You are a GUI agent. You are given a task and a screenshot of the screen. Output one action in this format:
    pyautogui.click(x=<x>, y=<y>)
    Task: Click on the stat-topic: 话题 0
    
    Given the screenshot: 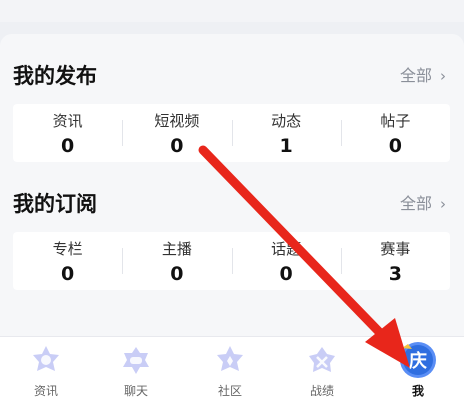 What is the action you would take?
    pyautogui.click(x=286, y=261)
    